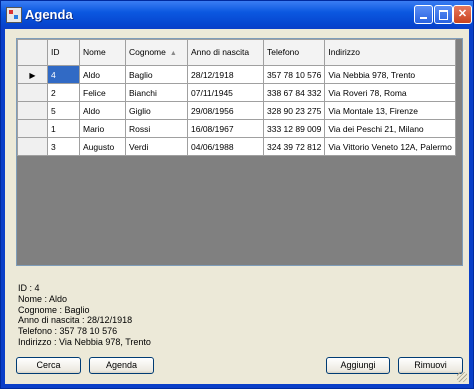 The height and width of the screenshot is (389, 474). I want to click on detail-id: ID : 4, so click(29, 288).